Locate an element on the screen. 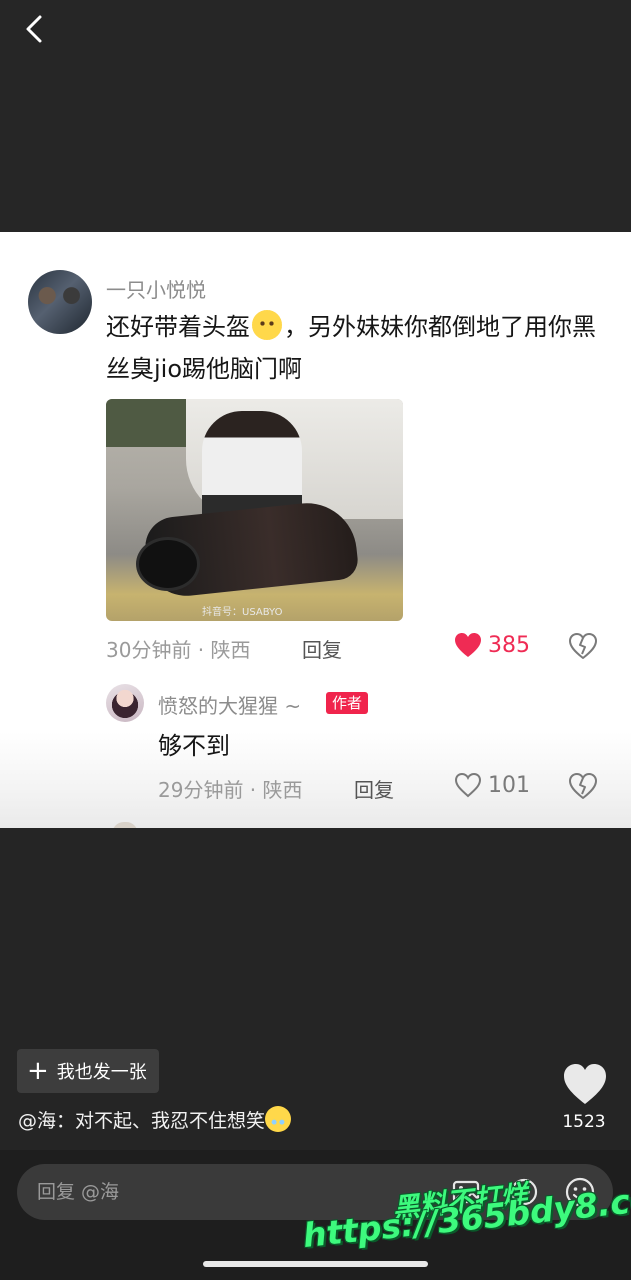  reply-button: 回复 is located at coordinates (322, 648).